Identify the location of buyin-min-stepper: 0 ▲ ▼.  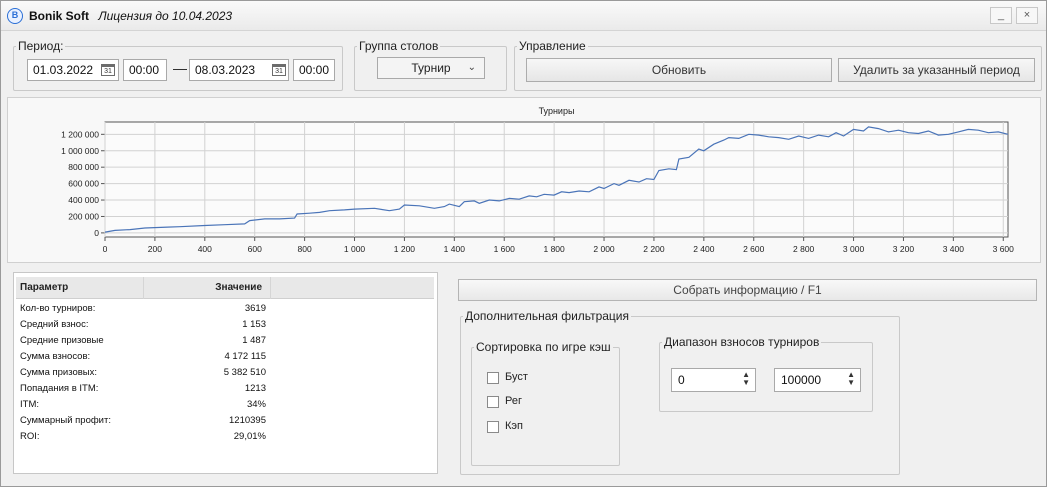
(713, 380).